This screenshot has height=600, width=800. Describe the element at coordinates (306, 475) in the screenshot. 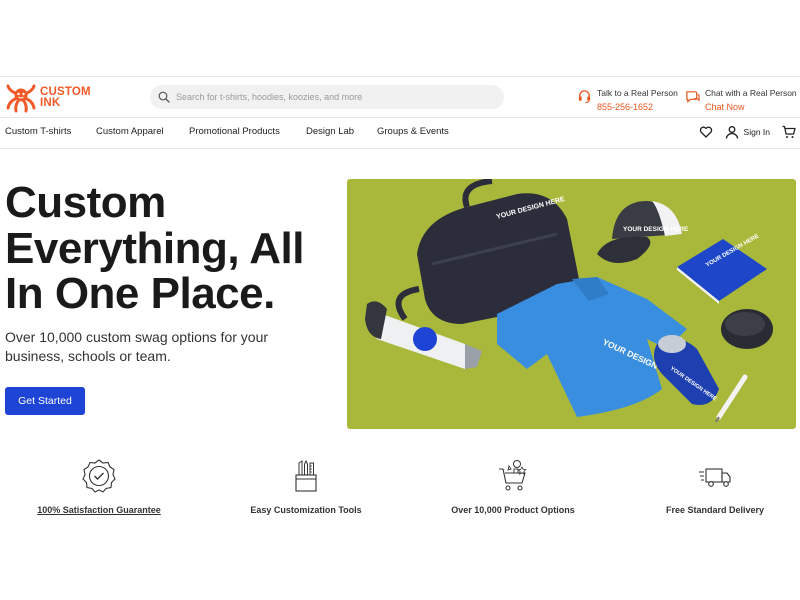

I see `tools-icon` at that location.